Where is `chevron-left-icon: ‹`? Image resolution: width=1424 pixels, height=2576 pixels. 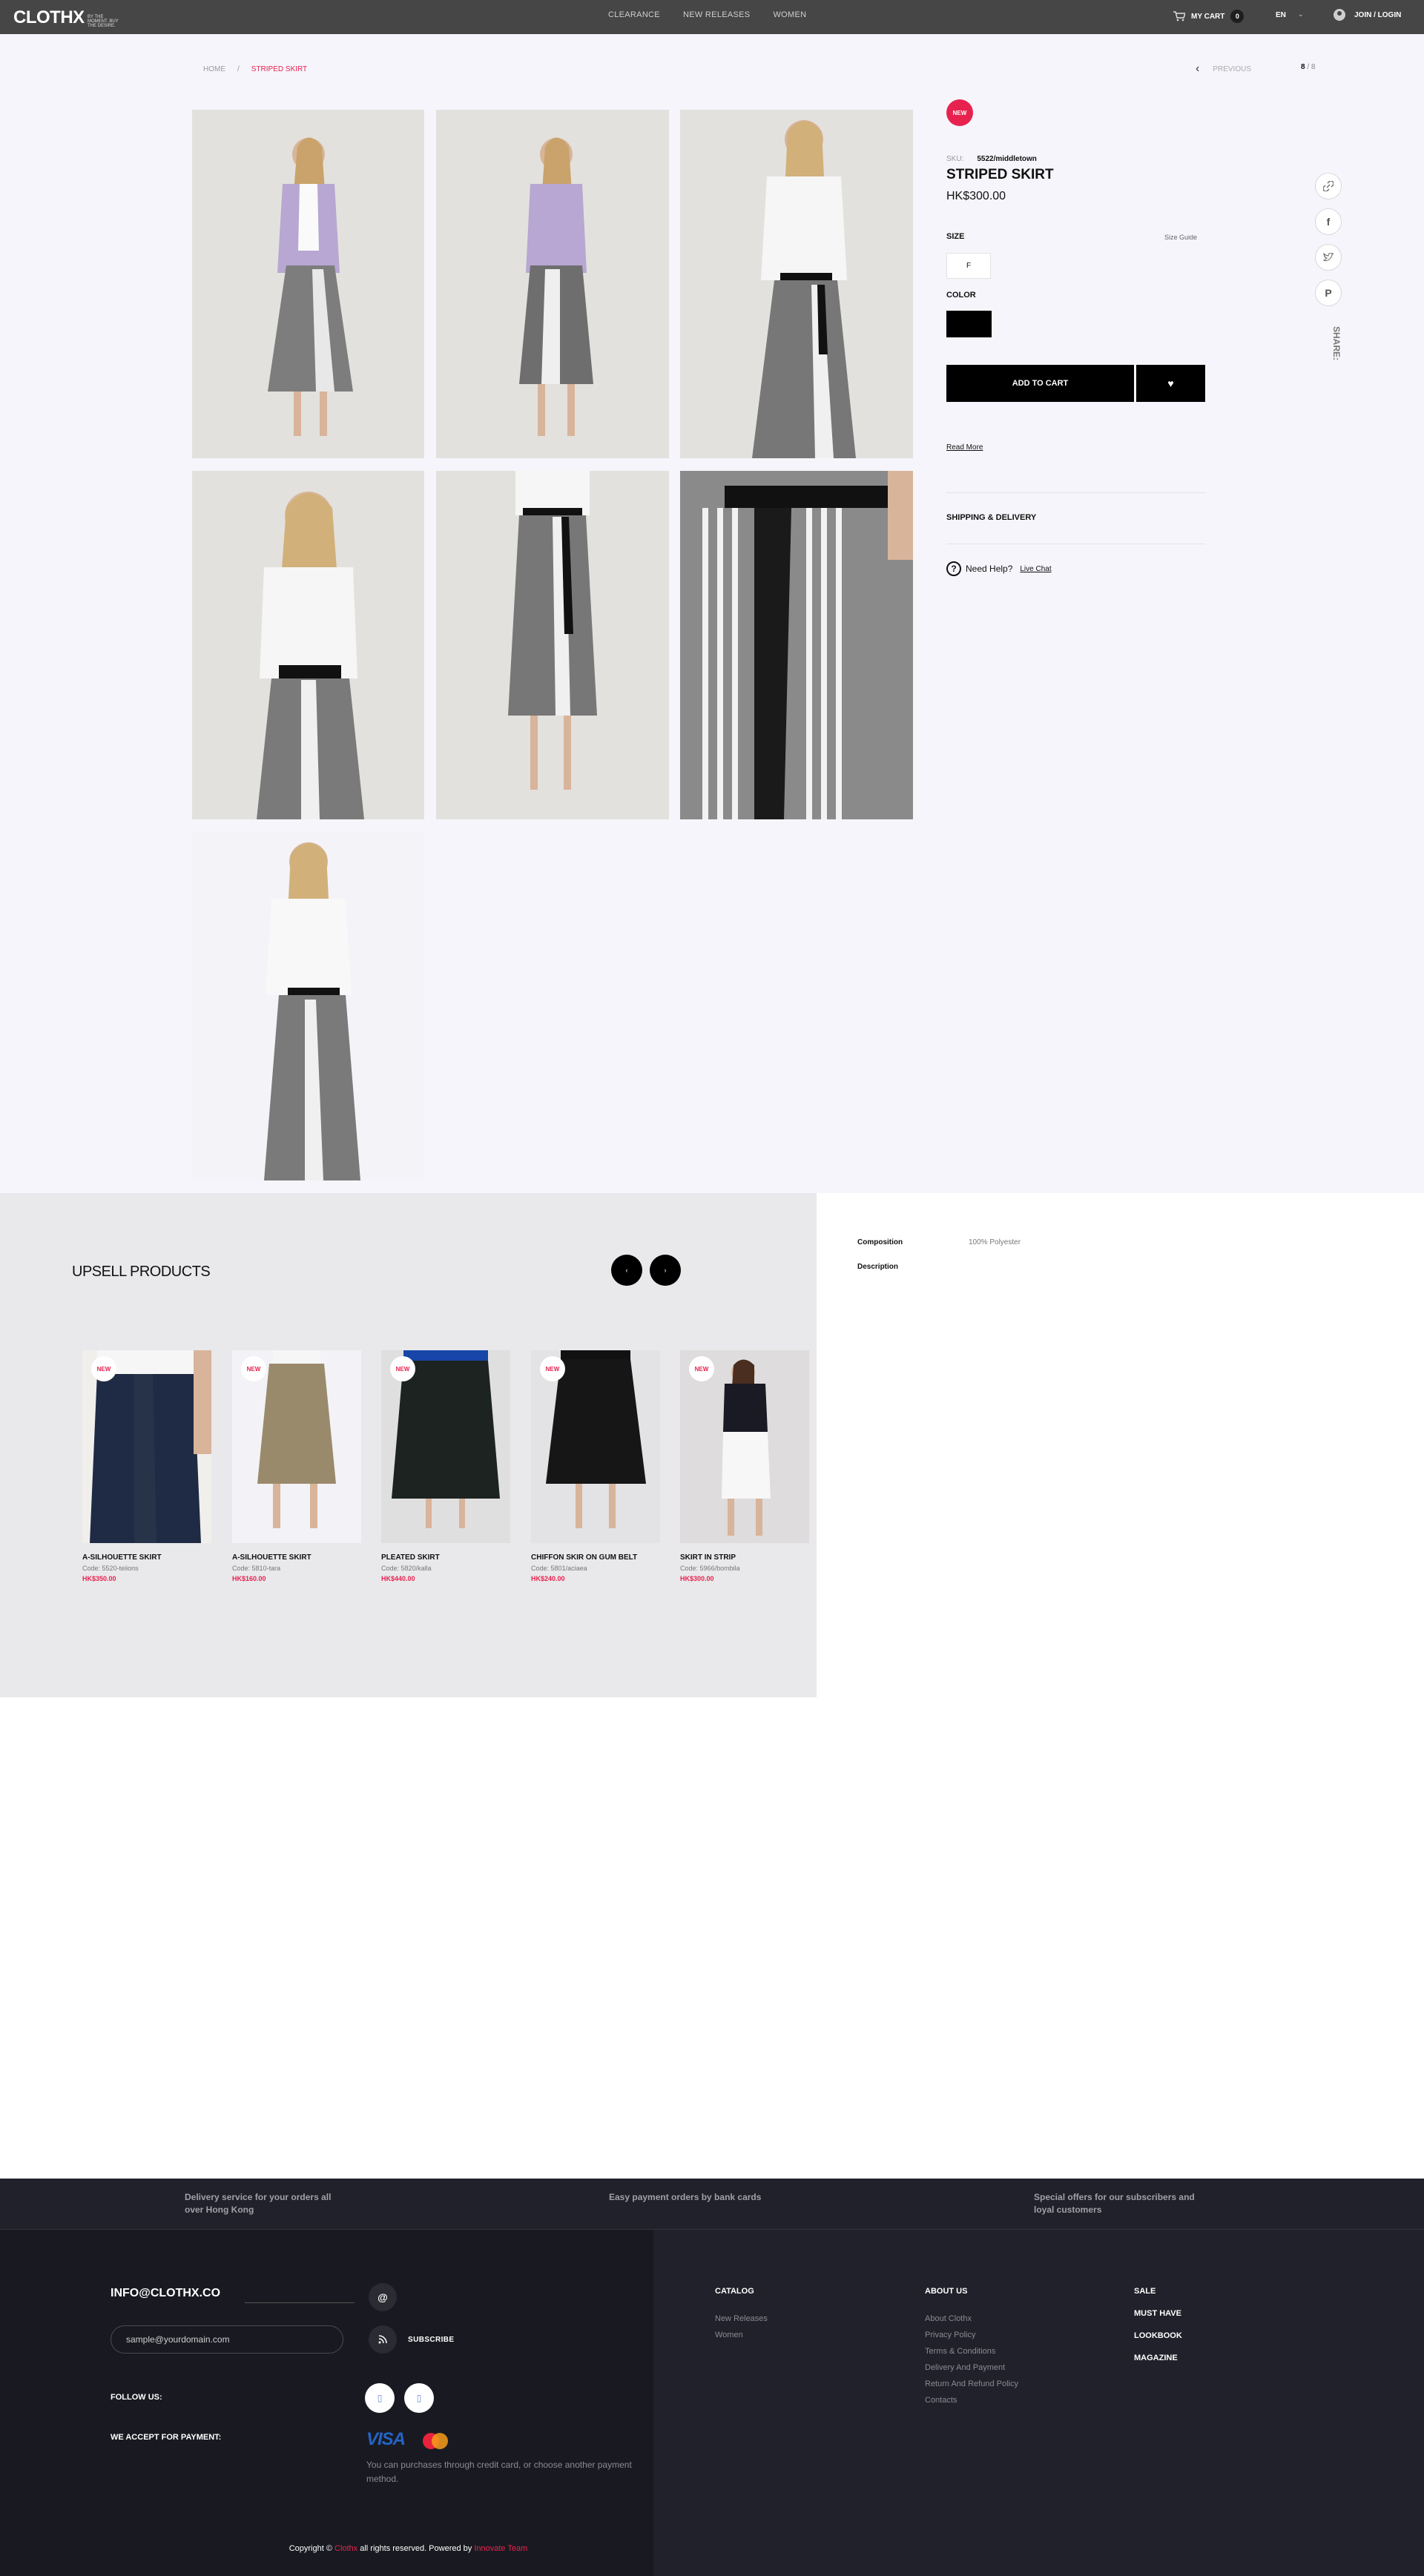 chevron-left-icon: ‹ is located at coordinates (626, 1270).